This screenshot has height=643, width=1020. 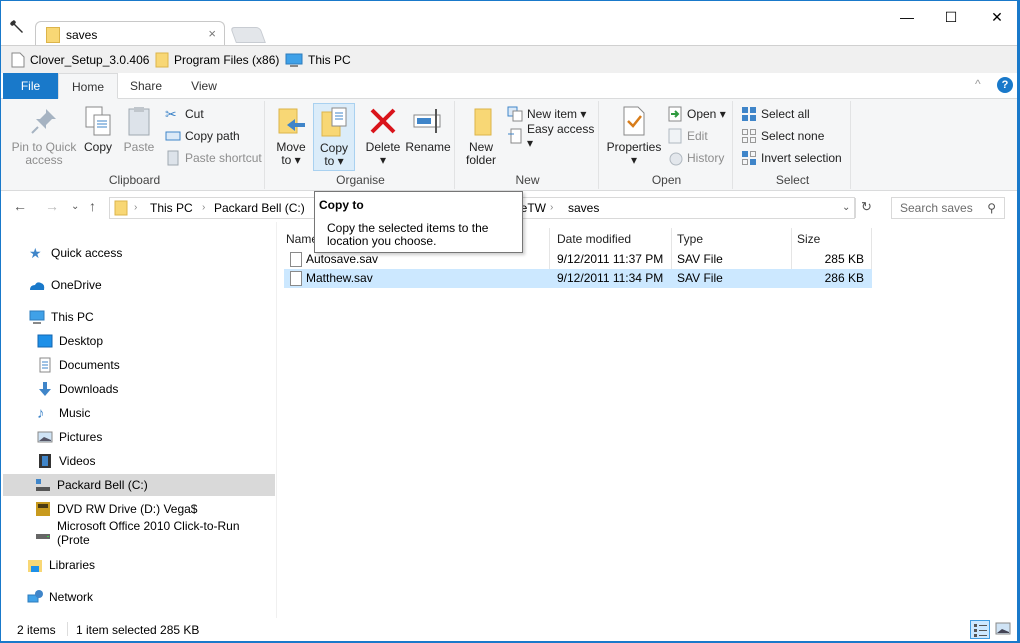 I want to click on bookmark-label: This PC, so click(x=329, y=60).